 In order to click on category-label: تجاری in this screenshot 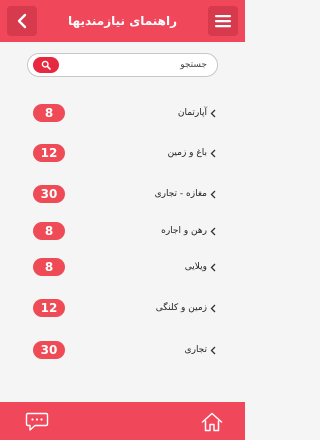, I will do `click(195, 350)`.